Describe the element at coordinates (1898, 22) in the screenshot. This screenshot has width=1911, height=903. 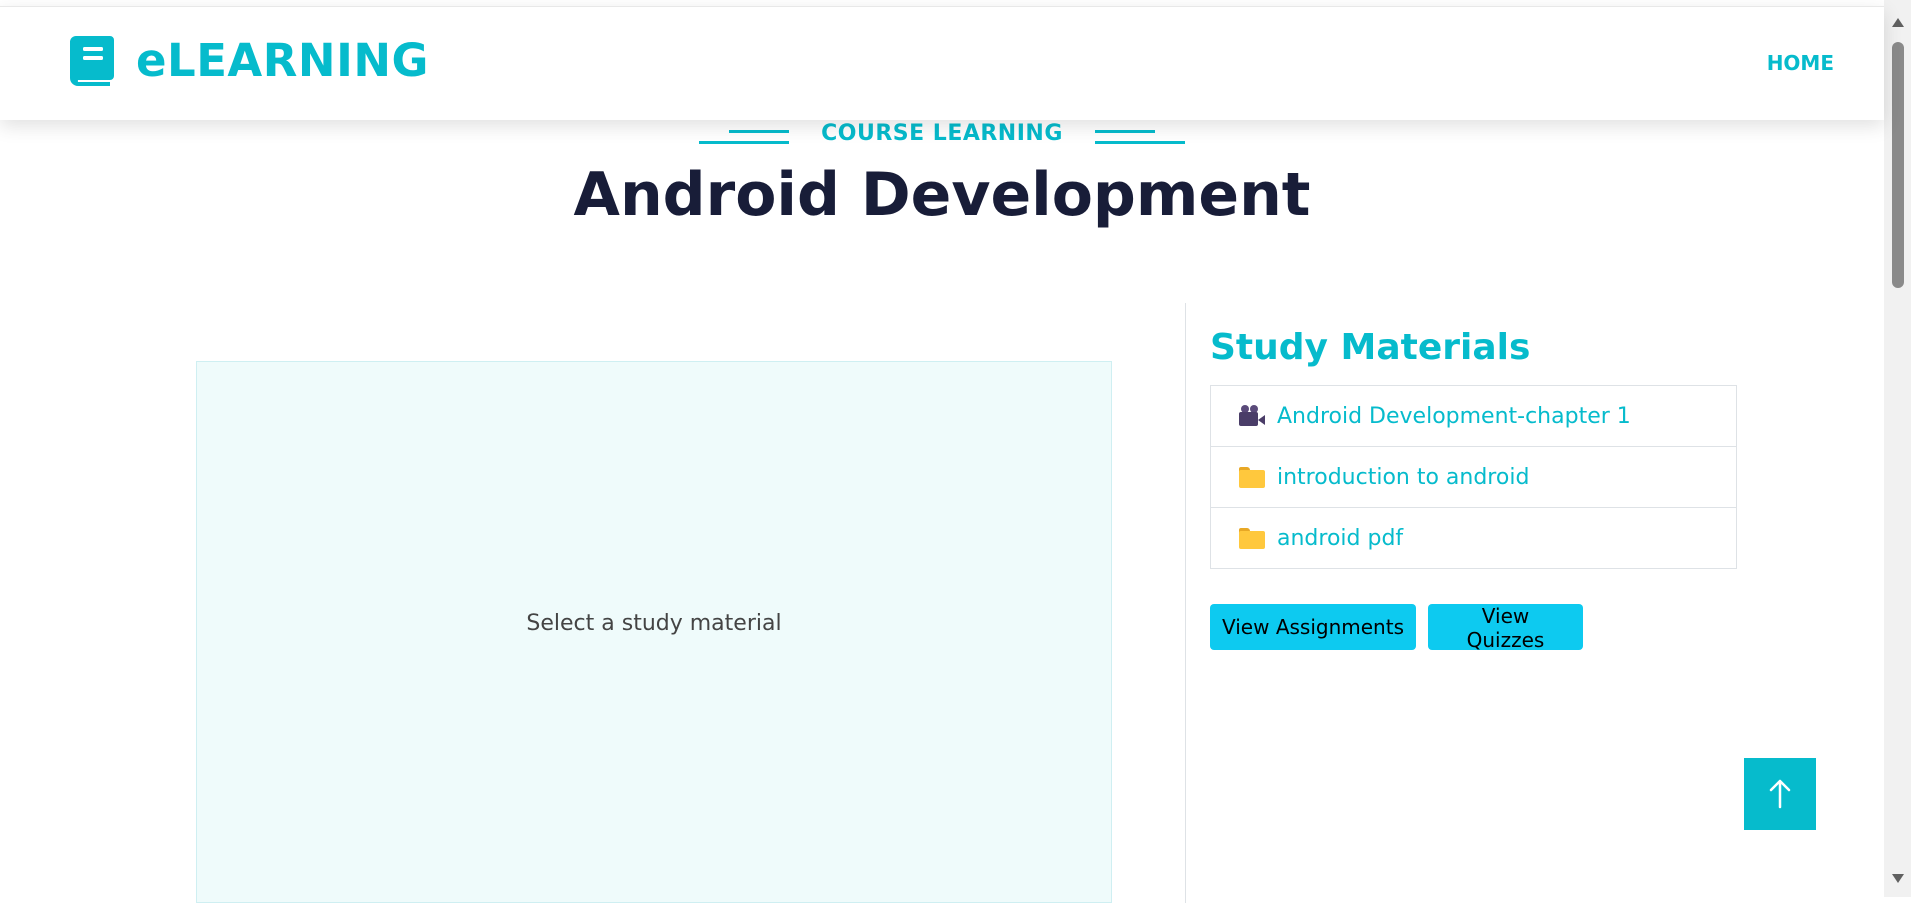
I see `scroll-up-arrow-icon` at that location.